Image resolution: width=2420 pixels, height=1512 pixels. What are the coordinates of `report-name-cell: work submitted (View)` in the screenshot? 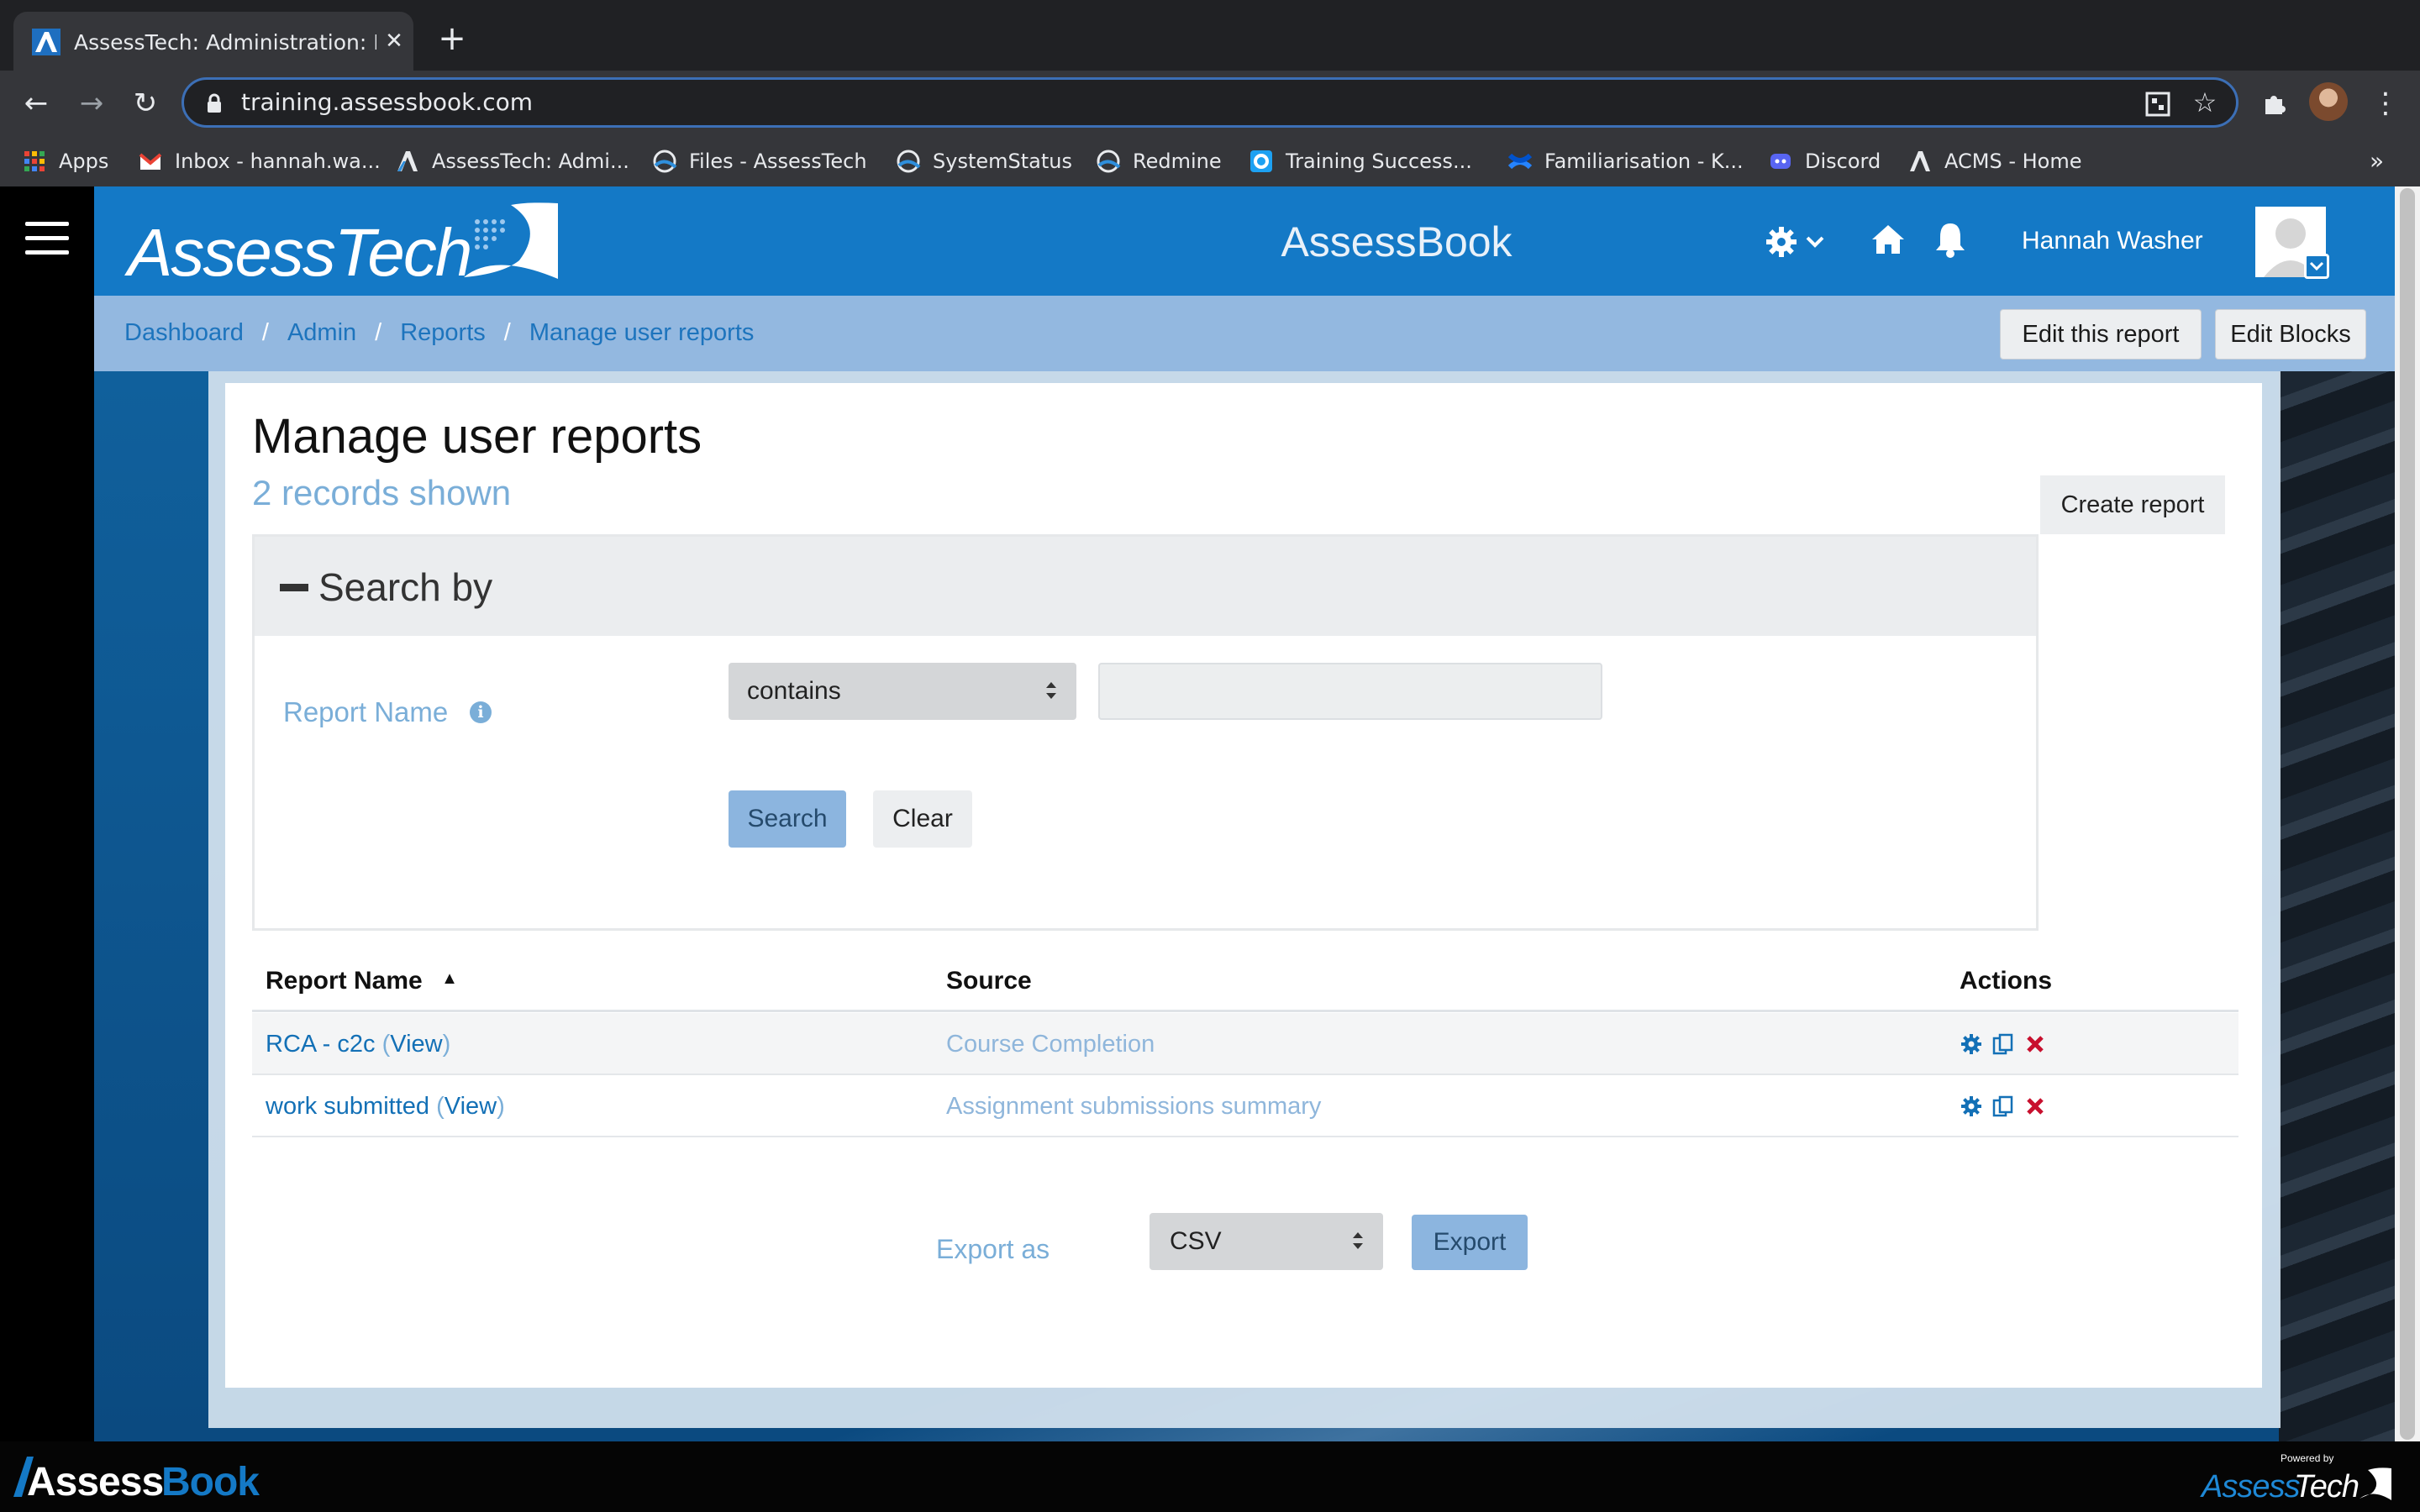 It's located at (385, 1106).